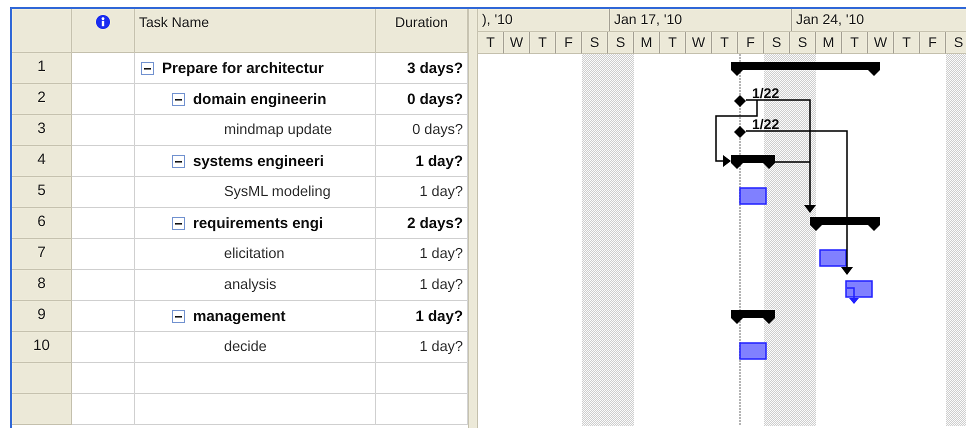 This screenshot has height=428, width=966. I want to click on dependency-line, so click(792, 162).